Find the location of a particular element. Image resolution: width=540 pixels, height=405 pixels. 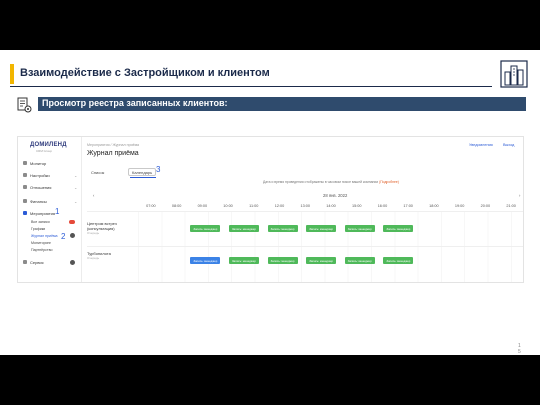

time-label: 12:00 is located at coordinates (279, 206).